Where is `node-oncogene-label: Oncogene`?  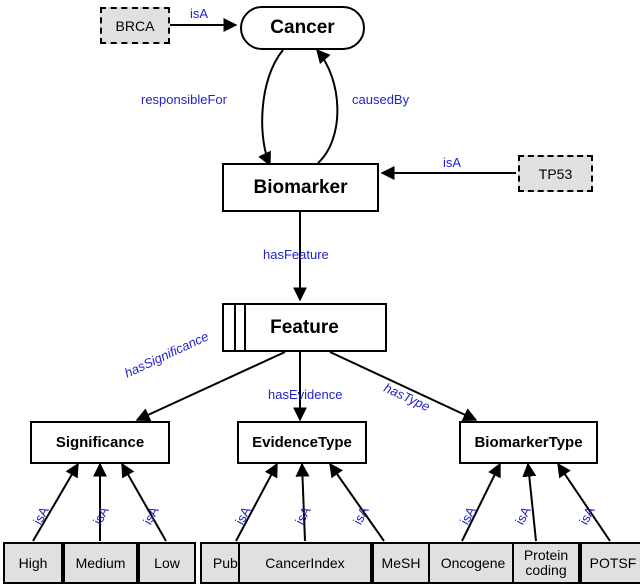 node-oncogene-label: Oncogene is located at coordinates (473, 562).